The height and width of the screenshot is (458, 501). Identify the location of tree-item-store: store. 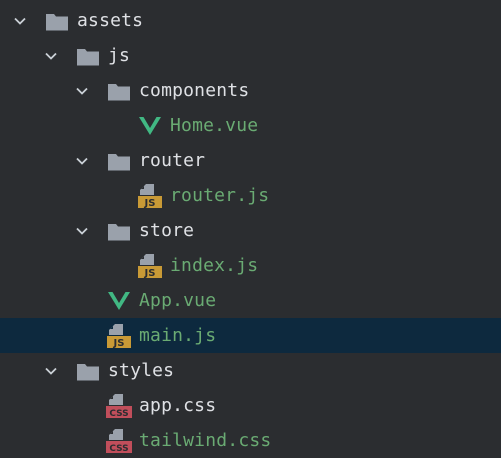
(250, 230).